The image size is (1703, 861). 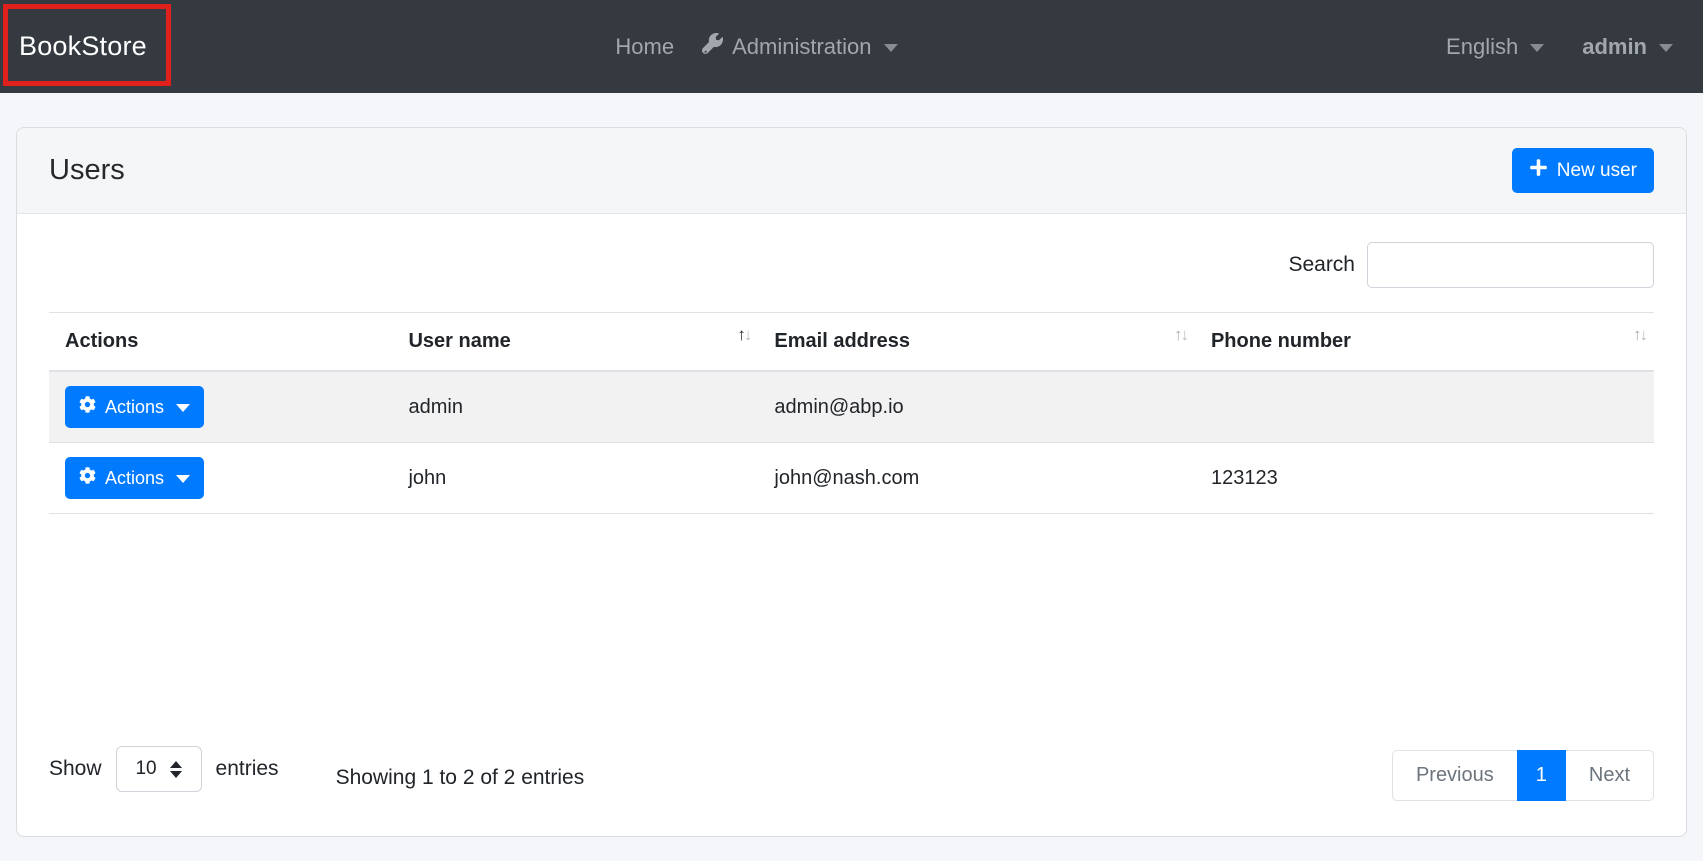 I want to click on user-name-cell: john, so click(x=575, y=478).